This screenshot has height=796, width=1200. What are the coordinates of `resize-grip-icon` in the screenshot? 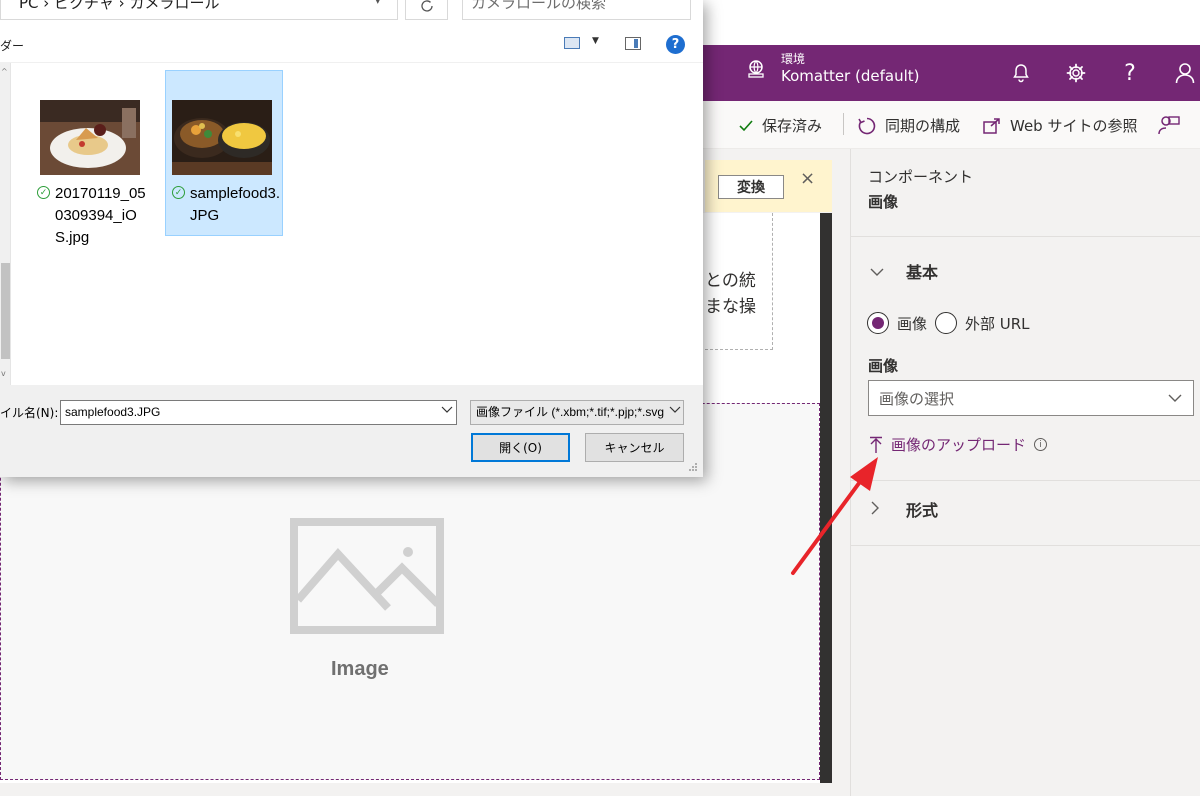 It's located at (693, 467).